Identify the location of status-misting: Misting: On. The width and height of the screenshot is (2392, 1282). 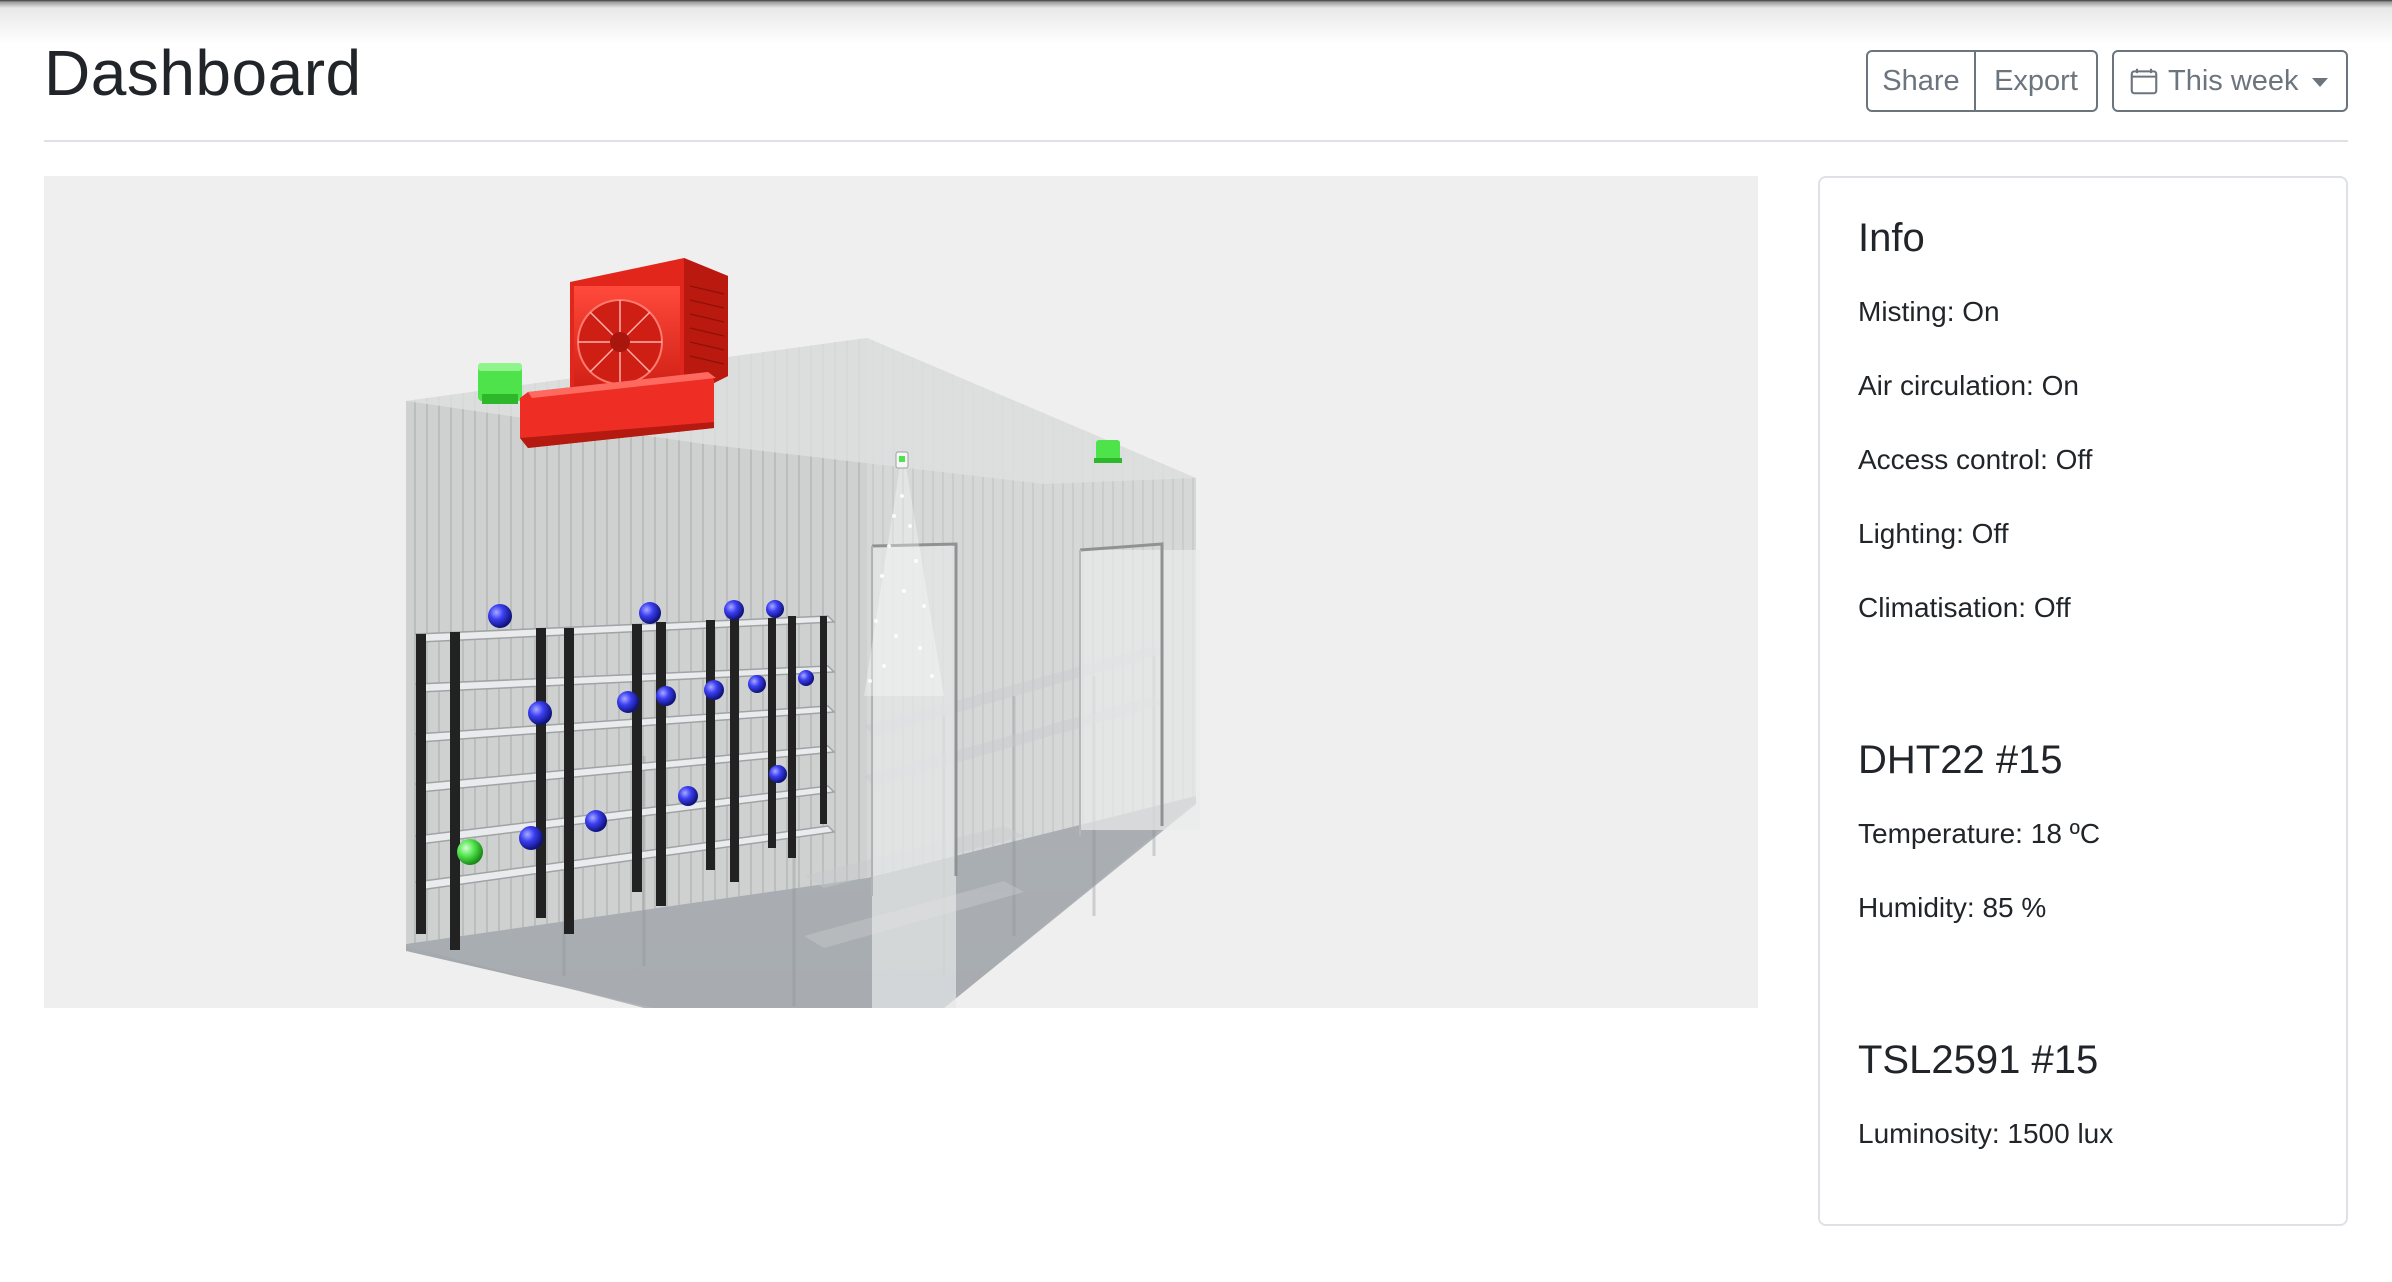
(1929, 311).